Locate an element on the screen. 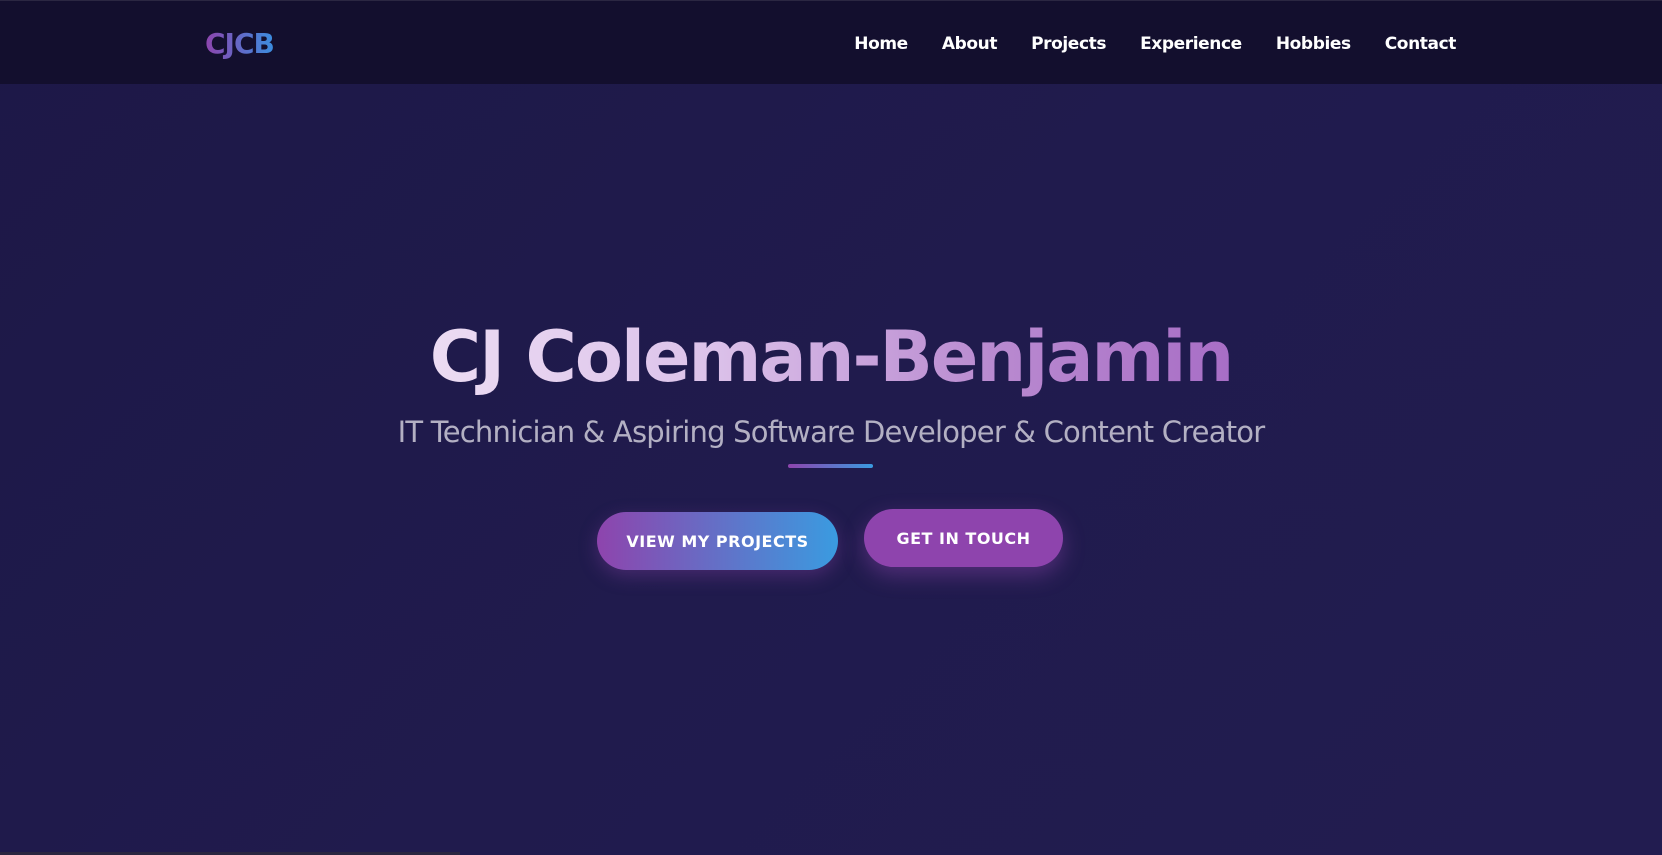 The image size is (1662, 855). hero-title: CJ Coleman-Benjamin is located at coordinates (831, 357).